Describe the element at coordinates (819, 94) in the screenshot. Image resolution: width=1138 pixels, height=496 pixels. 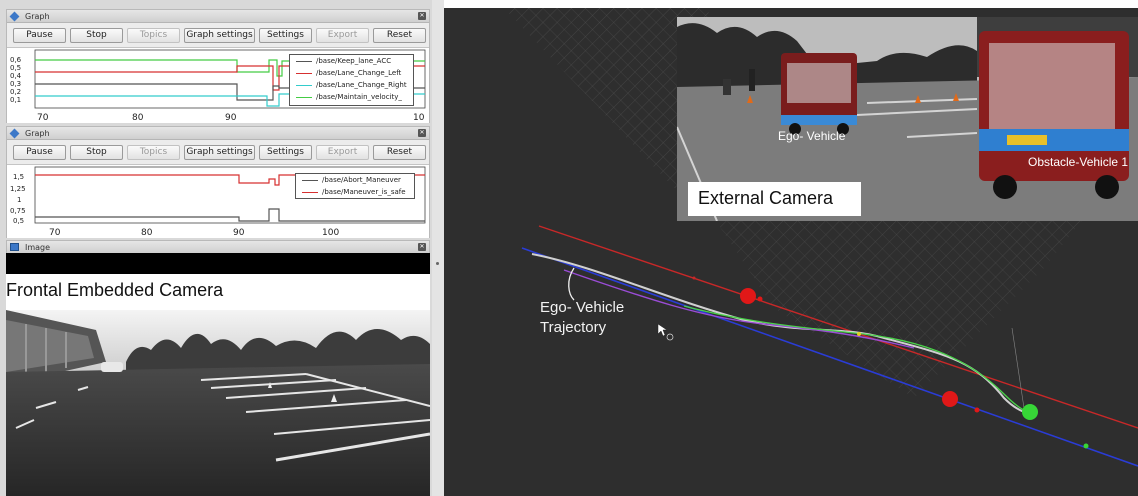
I see `ego-vehicle-photo` at that location.